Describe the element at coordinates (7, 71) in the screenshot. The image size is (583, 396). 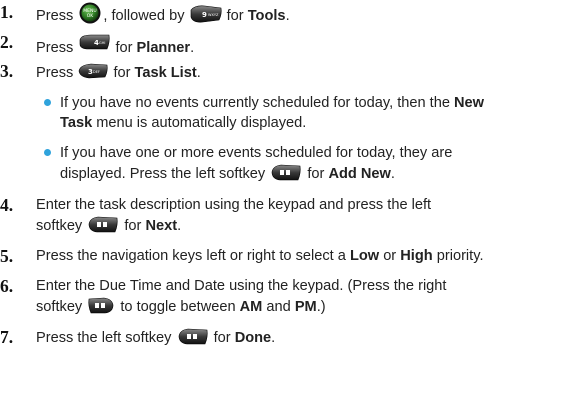
I see `step-number: 3.` at that location.